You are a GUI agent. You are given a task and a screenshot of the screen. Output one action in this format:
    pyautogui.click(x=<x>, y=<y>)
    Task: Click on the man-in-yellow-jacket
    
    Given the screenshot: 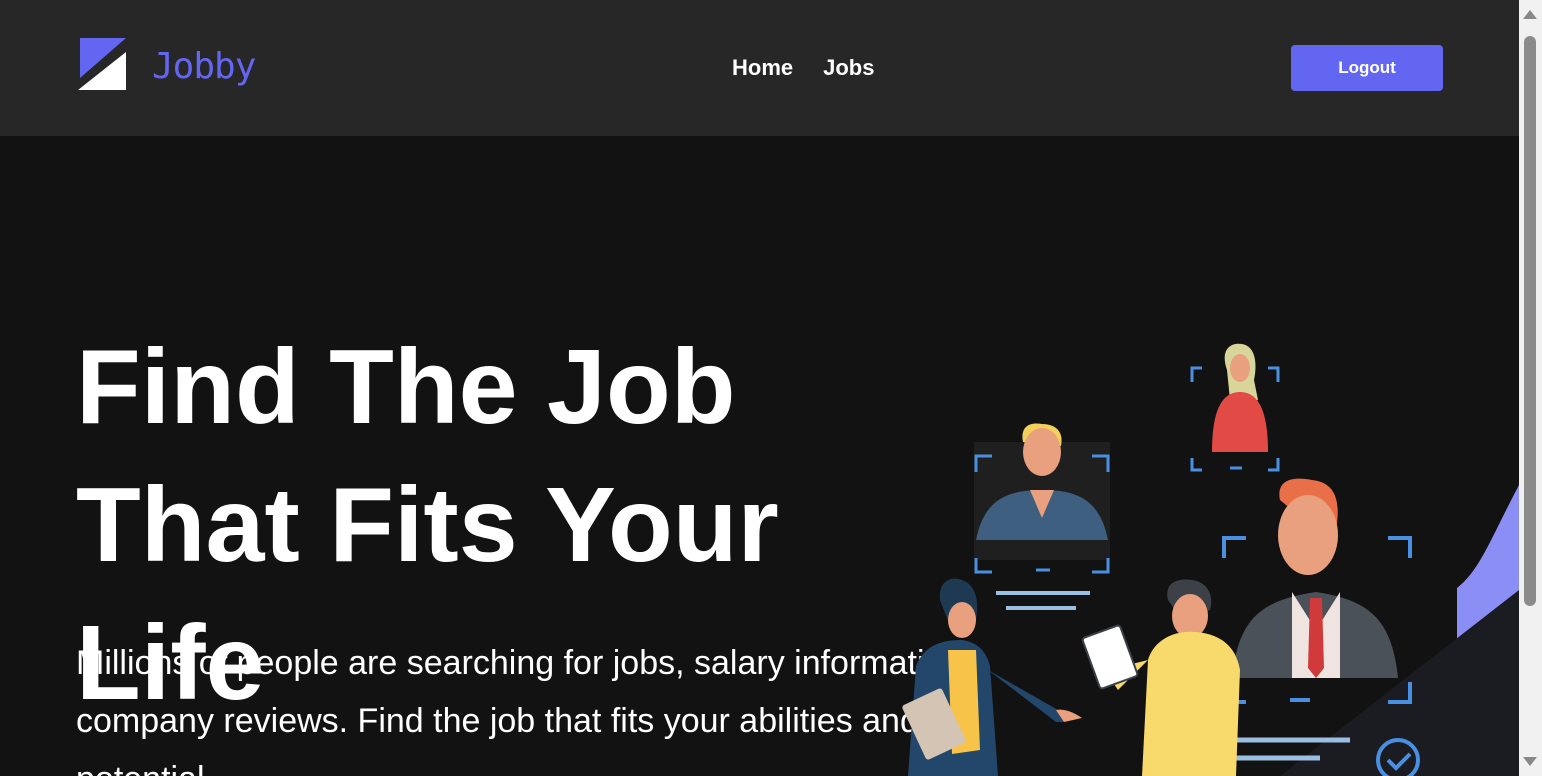 What is the action you would take?
    pyautogui.click(x=1160, y=677)
    